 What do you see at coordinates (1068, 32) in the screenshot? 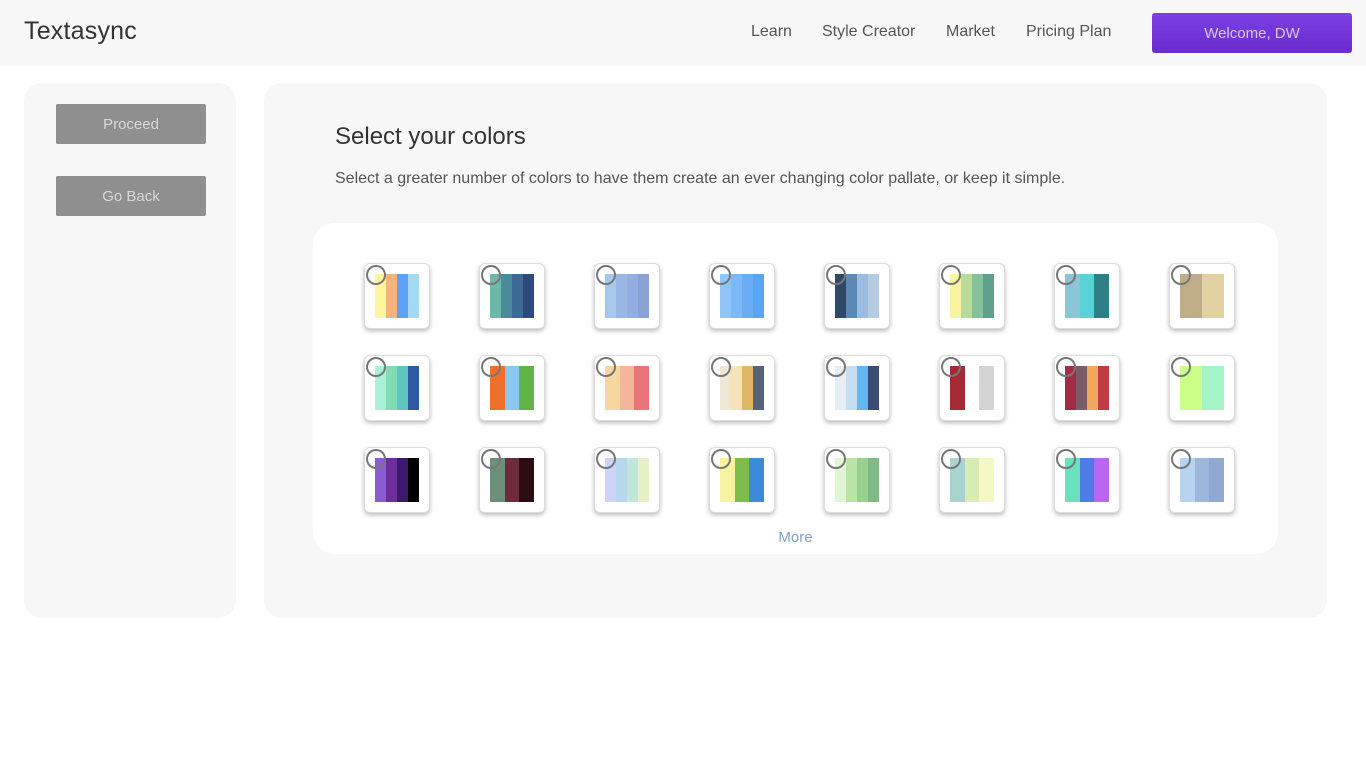
I see `nav-pricing-plan: Pricing Plan` at bounding box center [1068, 32].